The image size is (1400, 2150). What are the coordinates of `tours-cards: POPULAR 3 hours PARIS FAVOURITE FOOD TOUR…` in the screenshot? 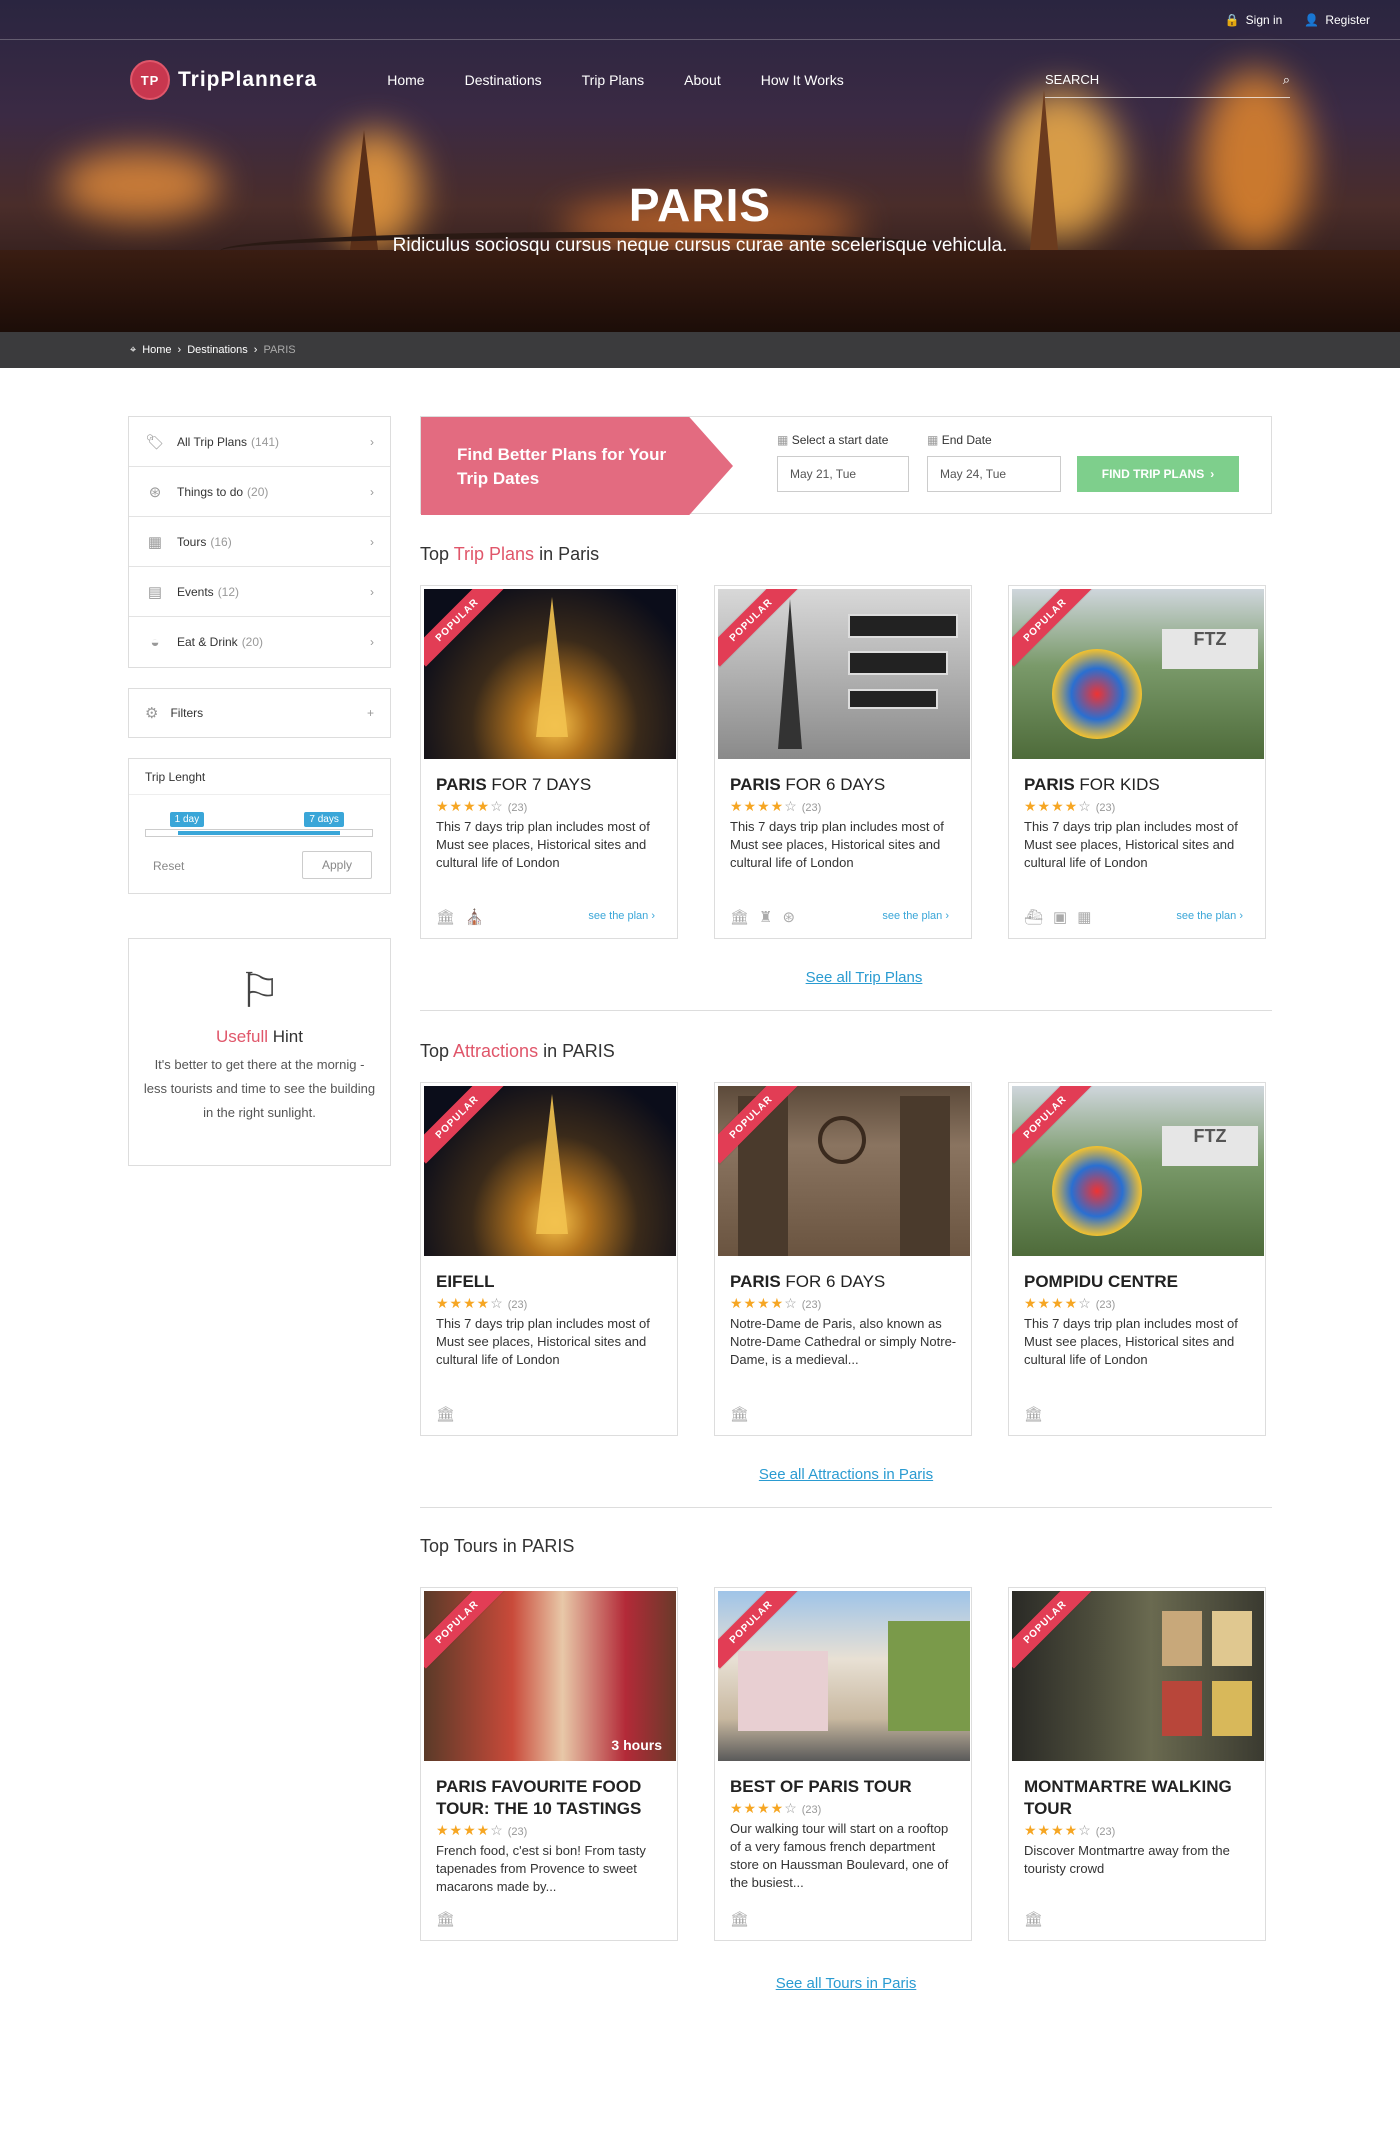 It's located at (846, 1764).